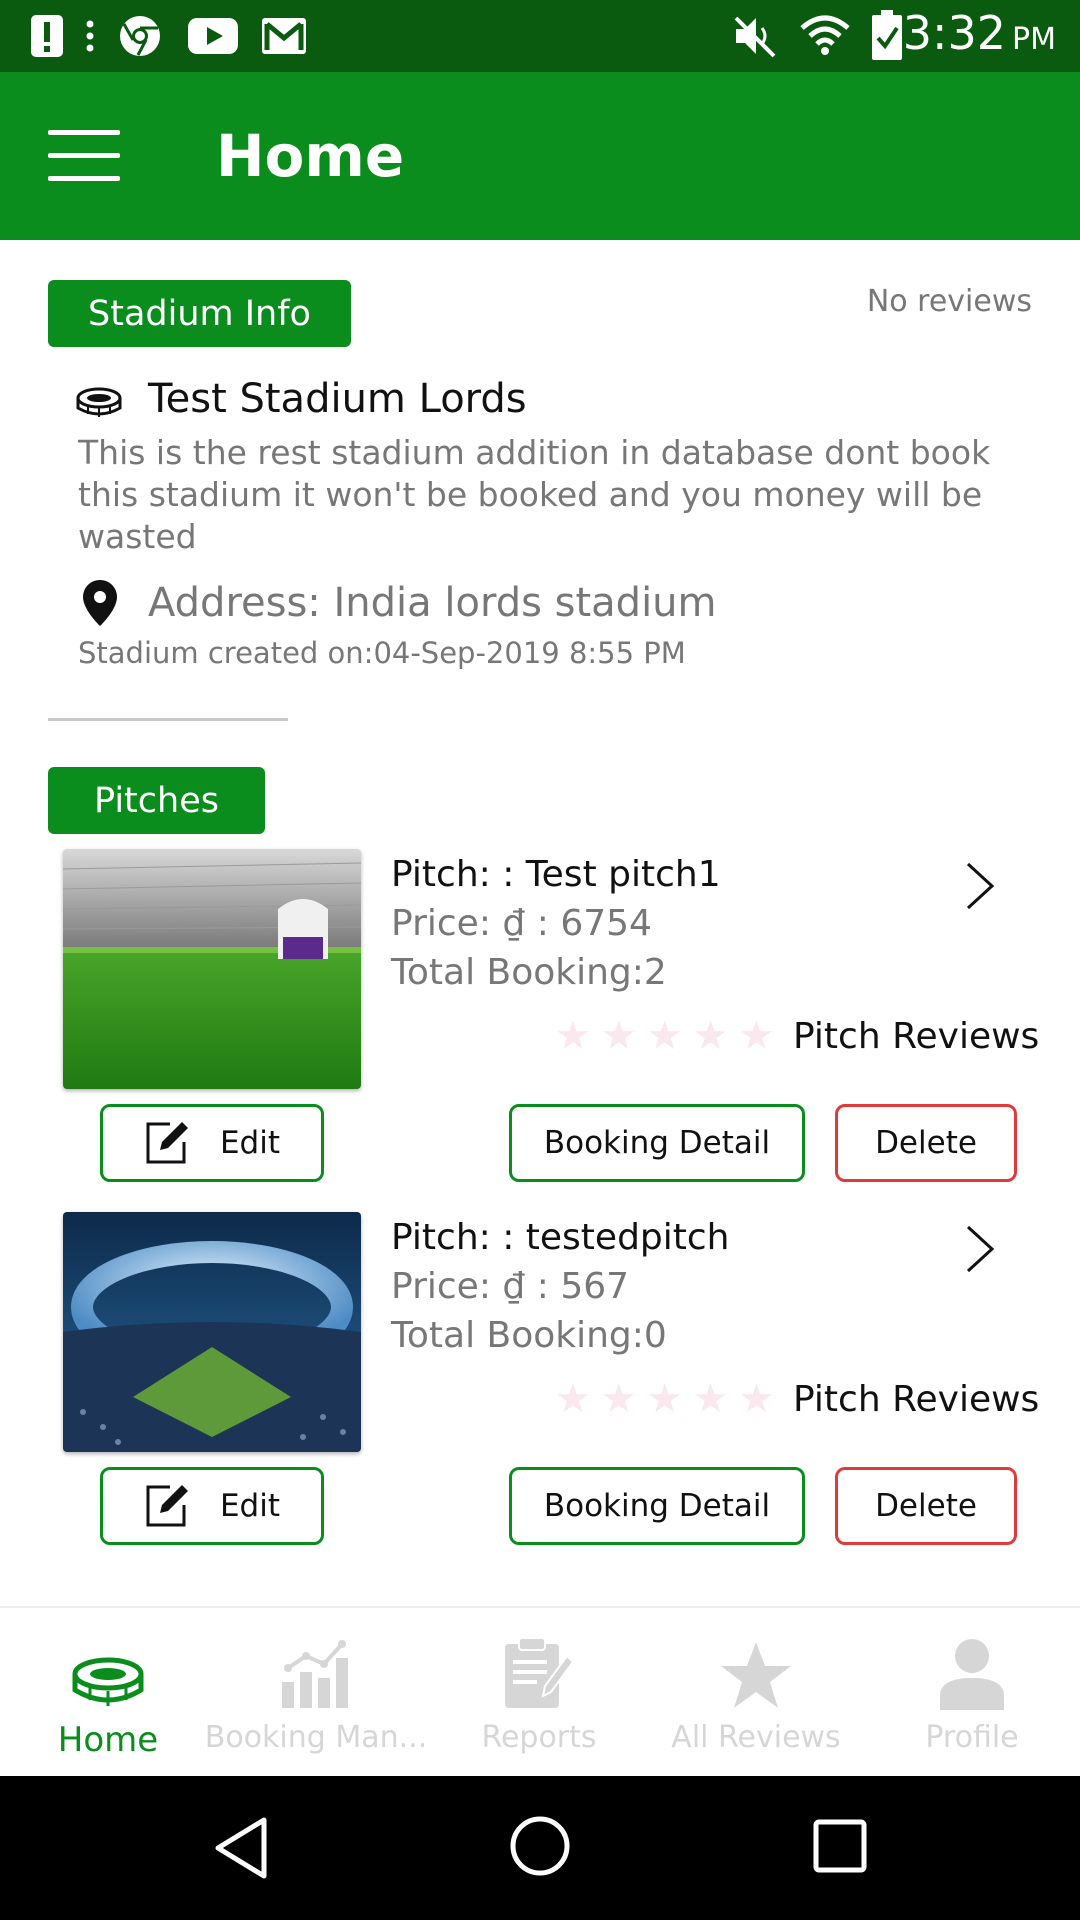 This screenshot has height=1920, width=1080. Describe the element at coordinates (84, 156) in the screenshot. I see `menu-button` at that location.